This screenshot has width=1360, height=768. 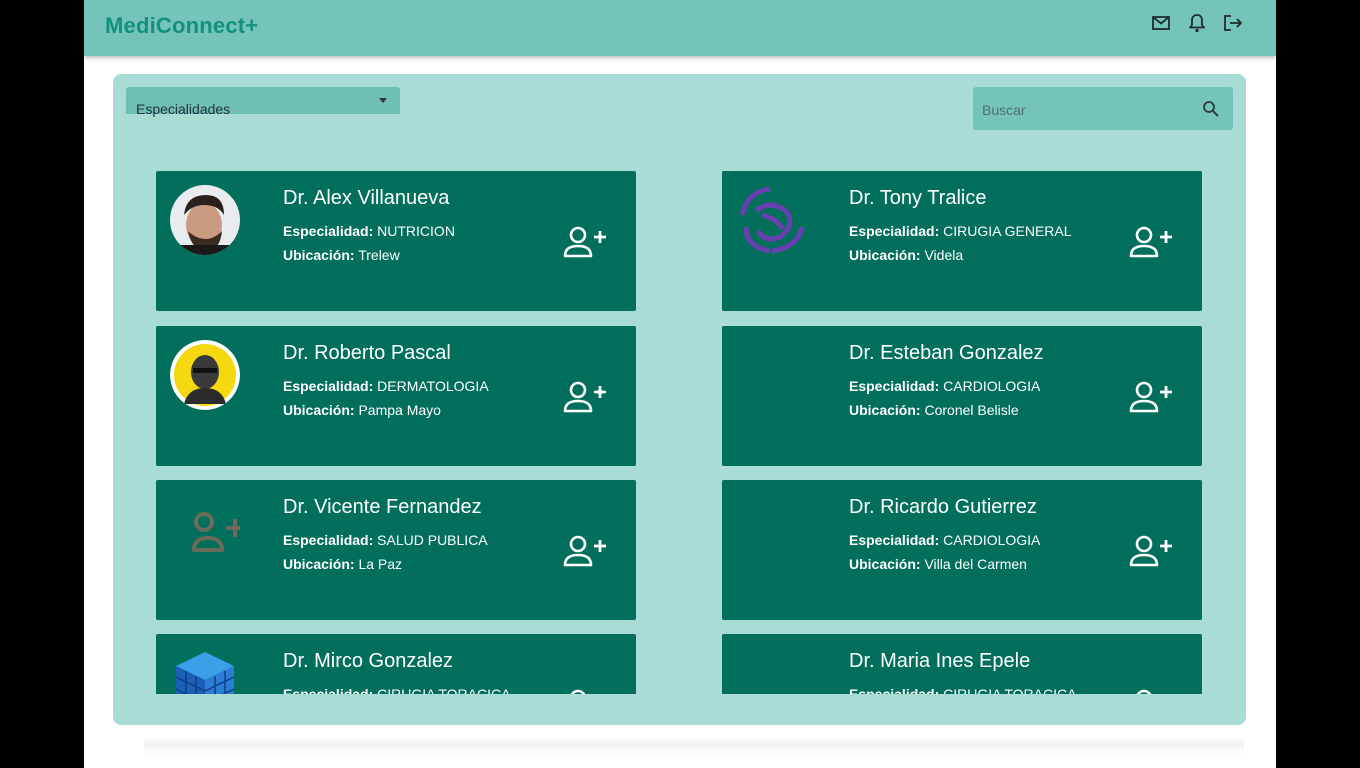 What do you see at coordinates (341, 255) in the screenshot?
I see `doctor-location: Ubicación: Trelew` at bounding box center [341, 255].